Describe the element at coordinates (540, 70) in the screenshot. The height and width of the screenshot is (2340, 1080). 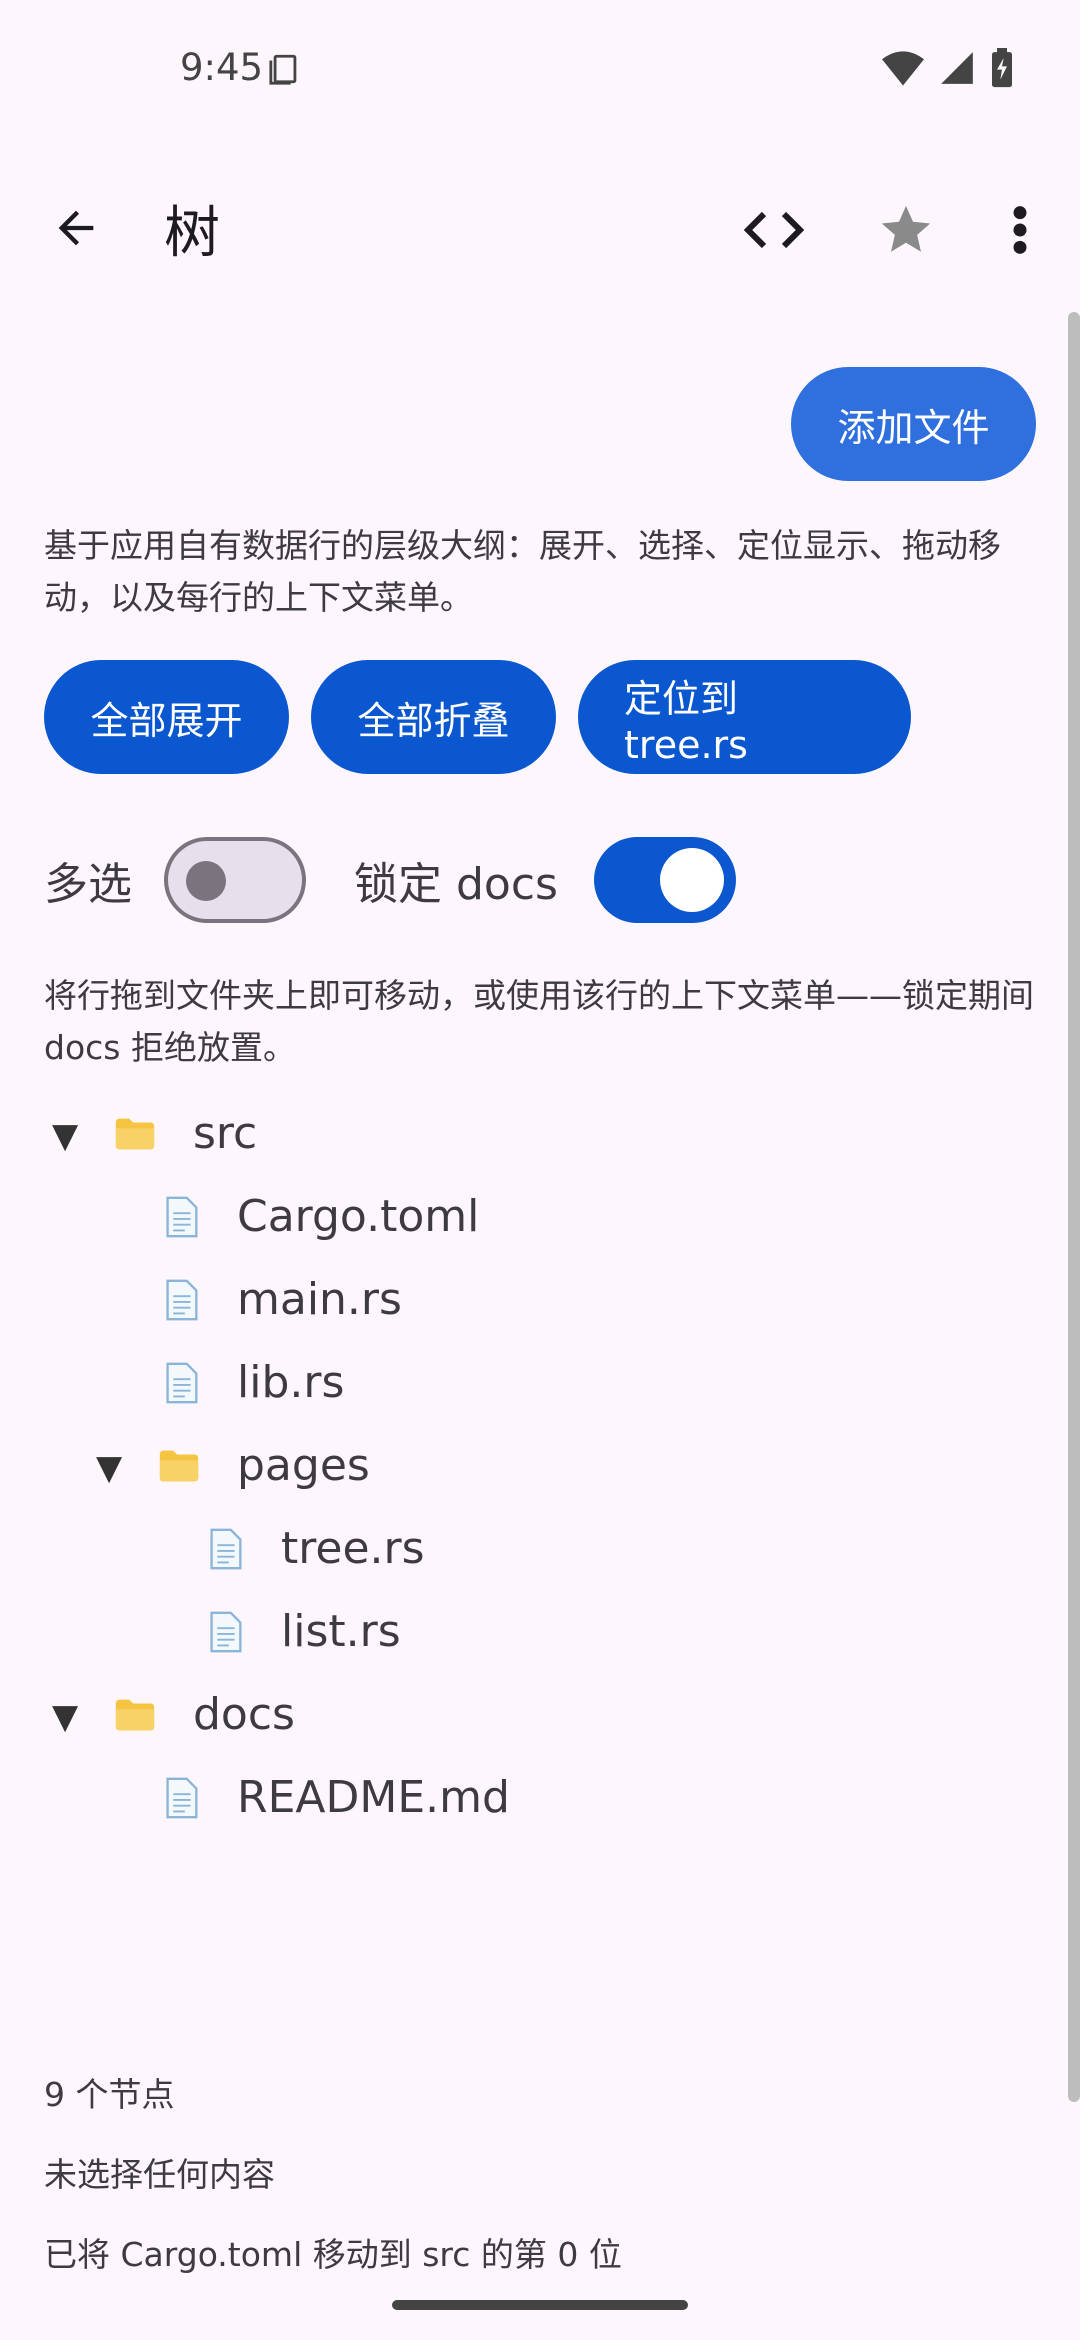
I see `status-bar: 9:45` at that location.